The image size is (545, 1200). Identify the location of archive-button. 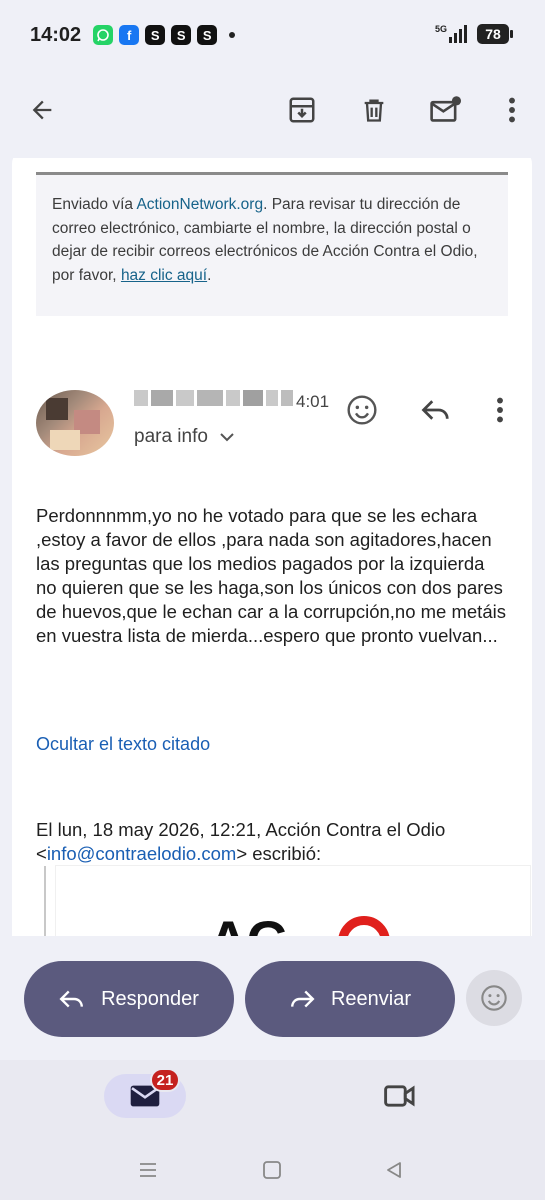
(302, 110).